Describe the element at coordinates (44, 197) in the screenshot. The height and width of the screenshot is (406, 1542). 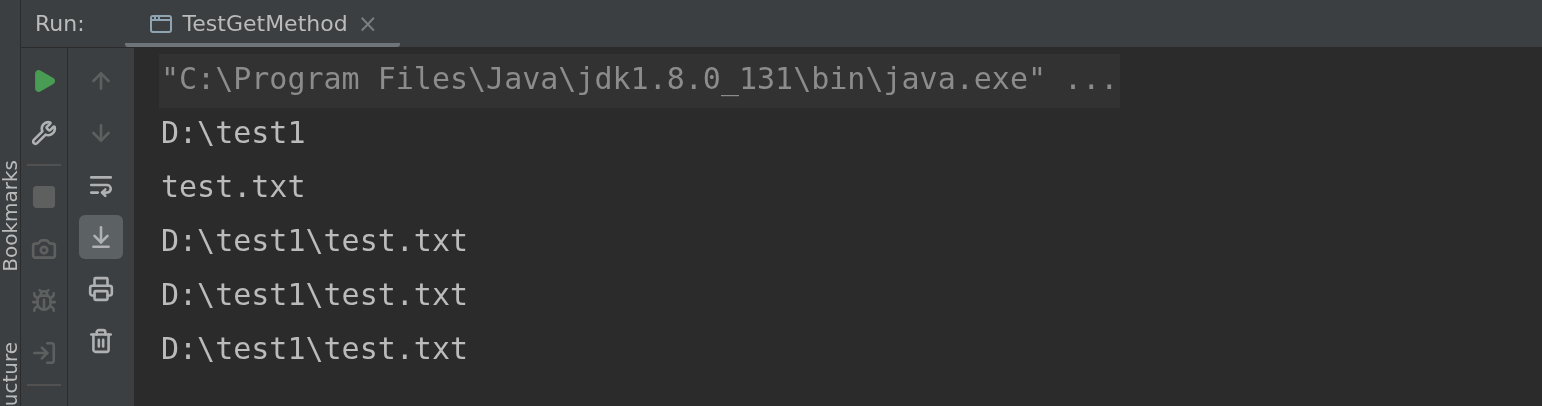
I see `stop-icon` at that location.